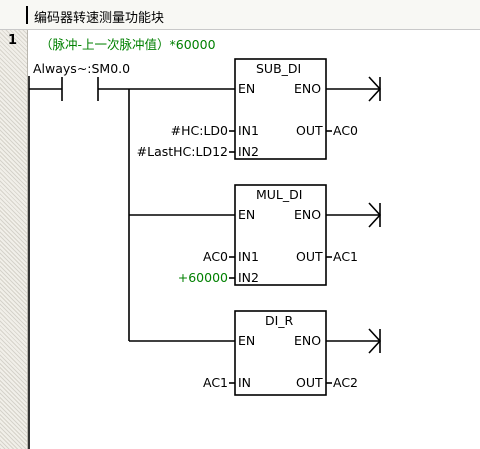  Describe the element at coordinates (169, 152) in the screenshot. I see `sub-di-in2-operand: #LastHC:LD12` at that location.